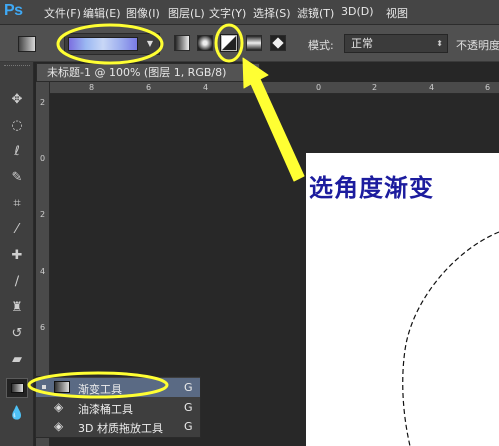  What do you see at coordinates (17, 126) in the screenshot?
I see `marquee-tool-icon: ◌` at bounding box center [17, 126].